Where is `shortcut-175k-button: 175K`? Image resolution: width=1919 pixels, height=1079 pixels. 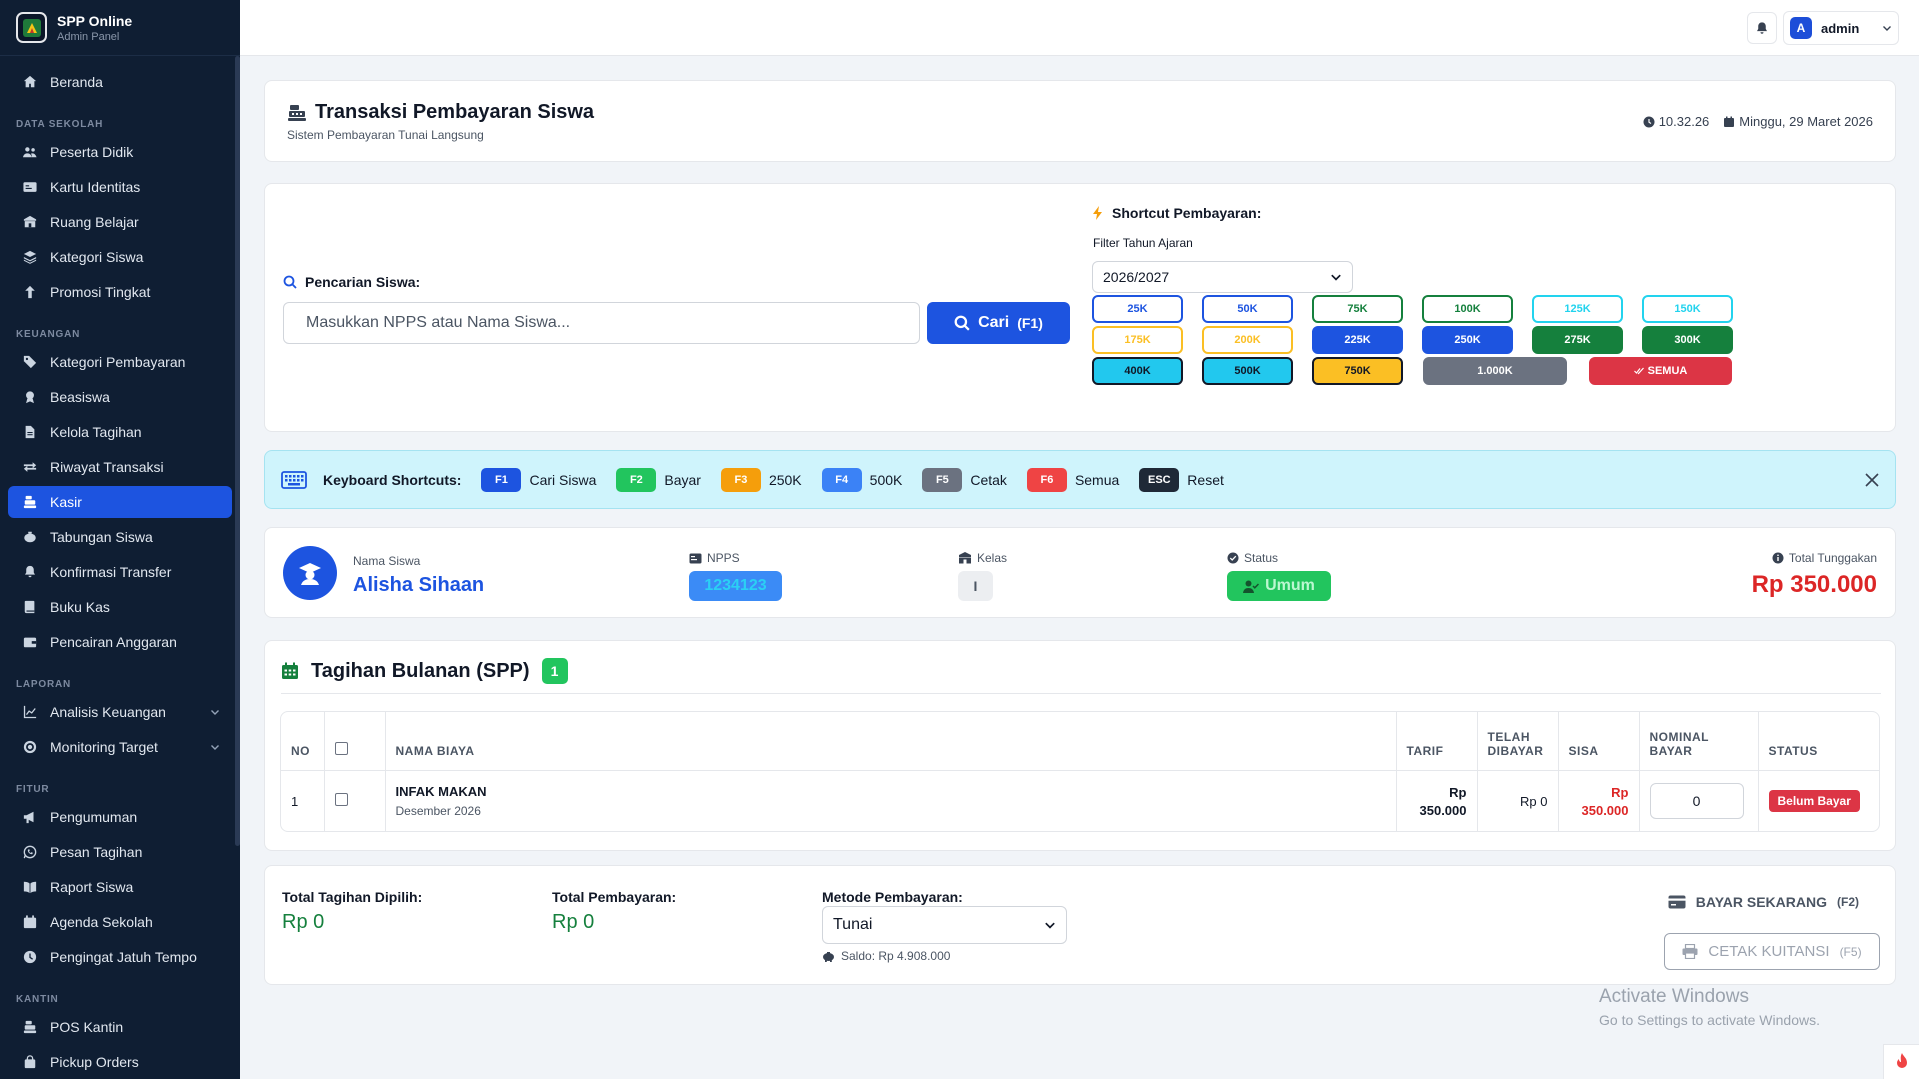
shortcut-175k-button: 175K is located at coordinates (1137, 340).